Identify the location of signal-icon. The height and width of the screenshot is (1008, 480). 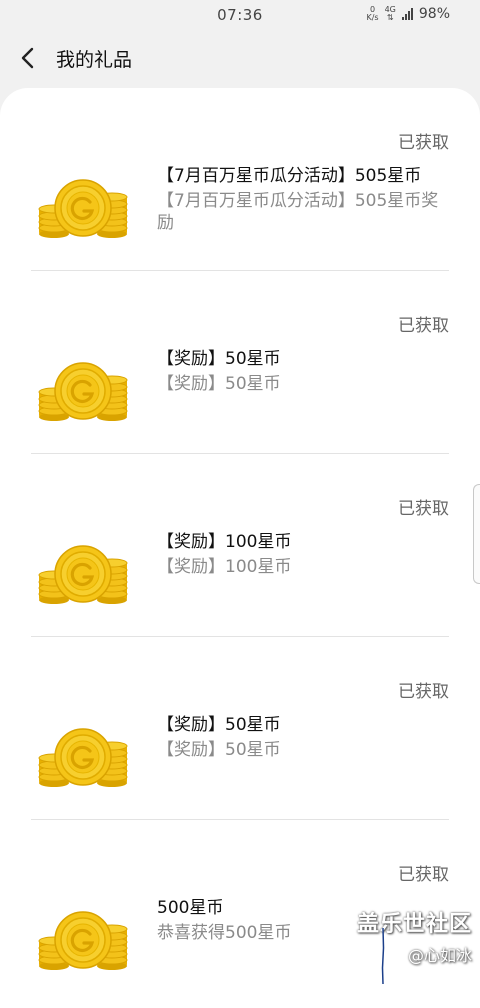
(407, 14).